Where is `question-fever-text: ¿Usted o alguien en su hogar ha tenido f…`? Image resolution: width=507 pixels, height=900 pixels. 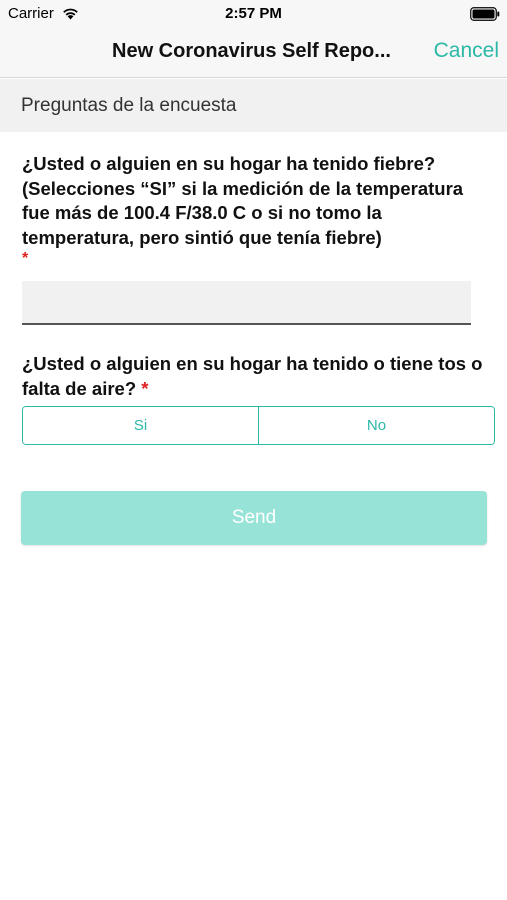 question-fever-text: ¿Usted o alguien en su hogar ha tenido f… is located at coordinates (243, 200).